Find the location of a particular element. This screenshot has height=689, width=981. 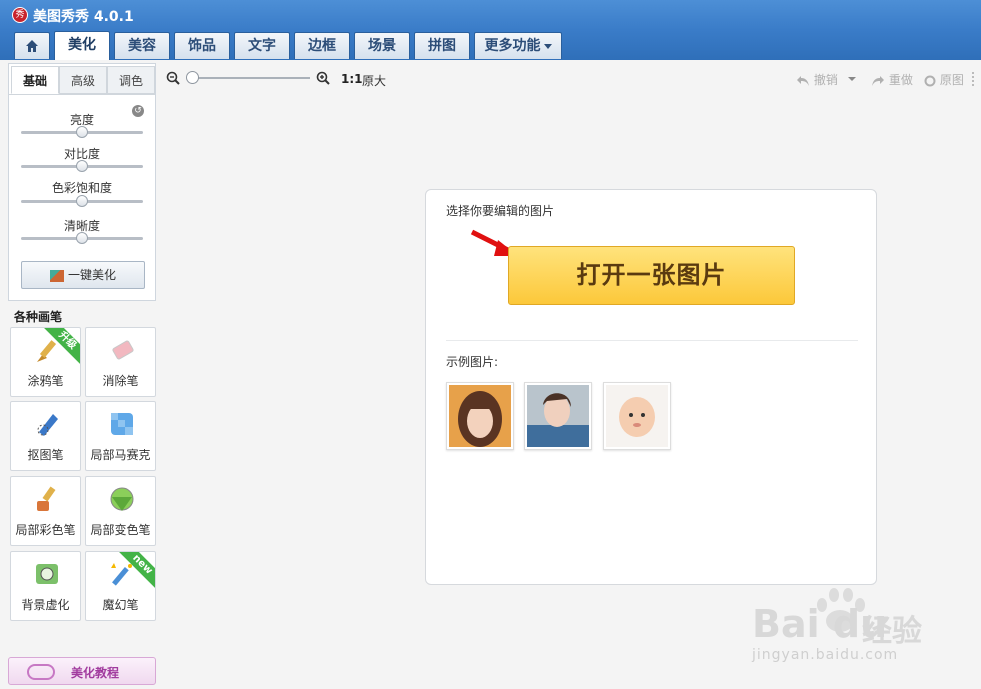

sharpness-slider is located at coordinates (82, 238).